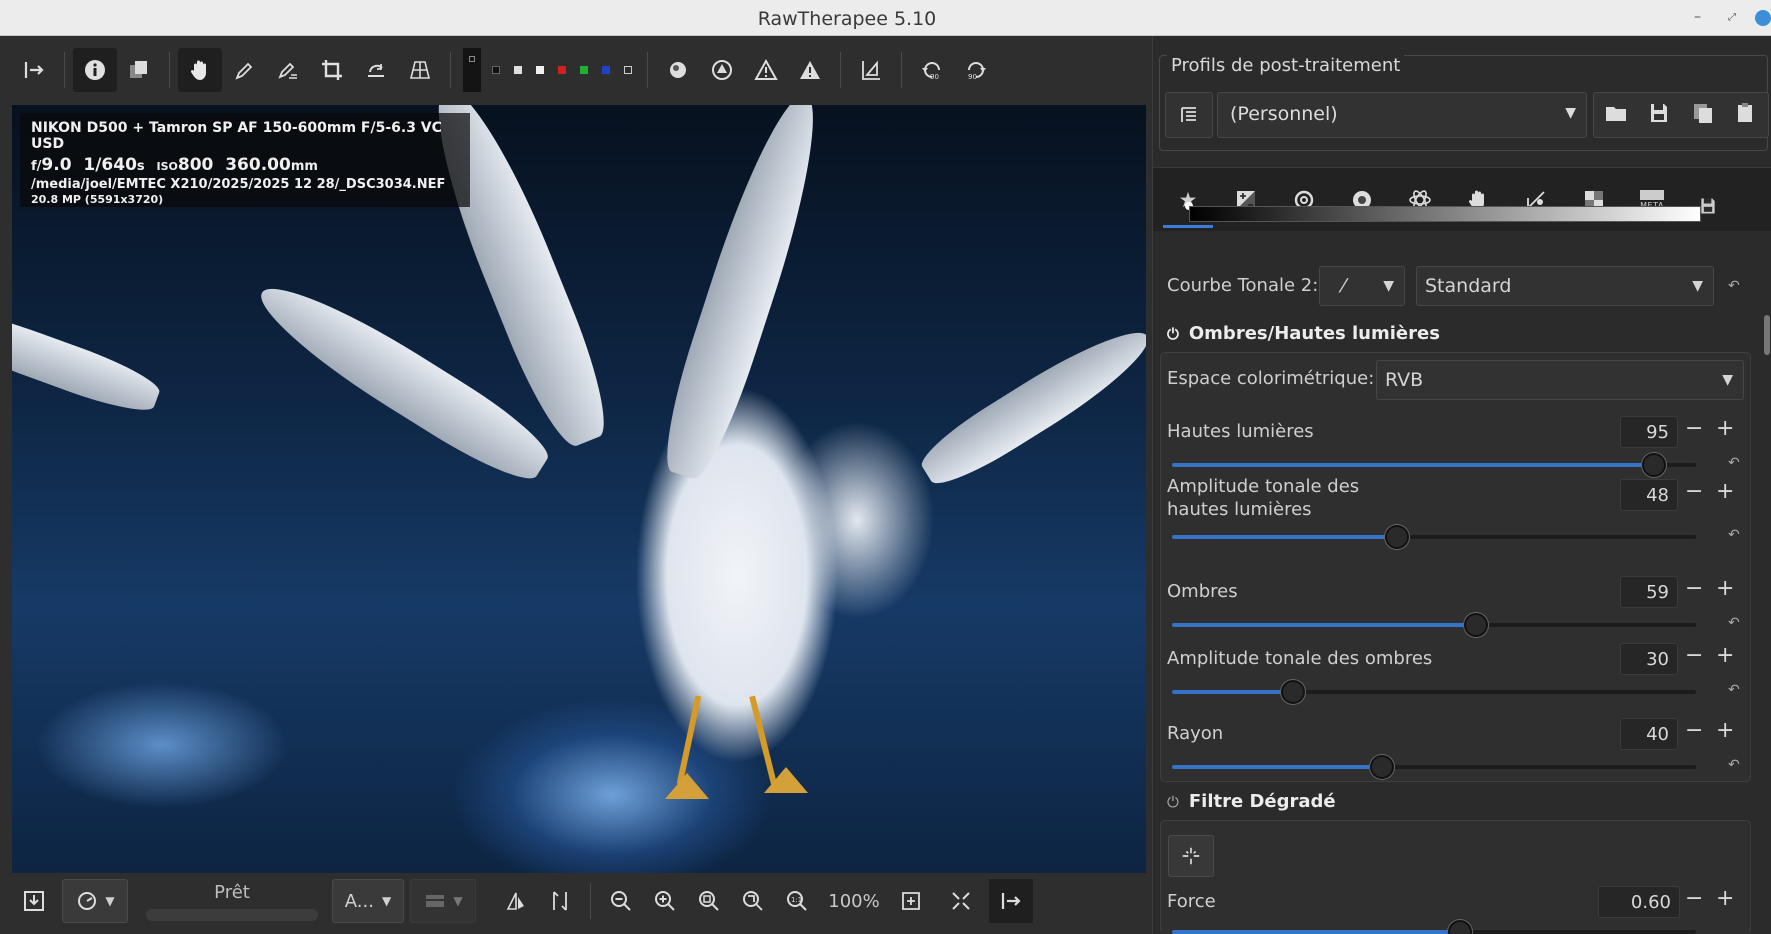 The image size is (1771, 934). I want to click on slider-label: Rayon, so click(1195, 733).